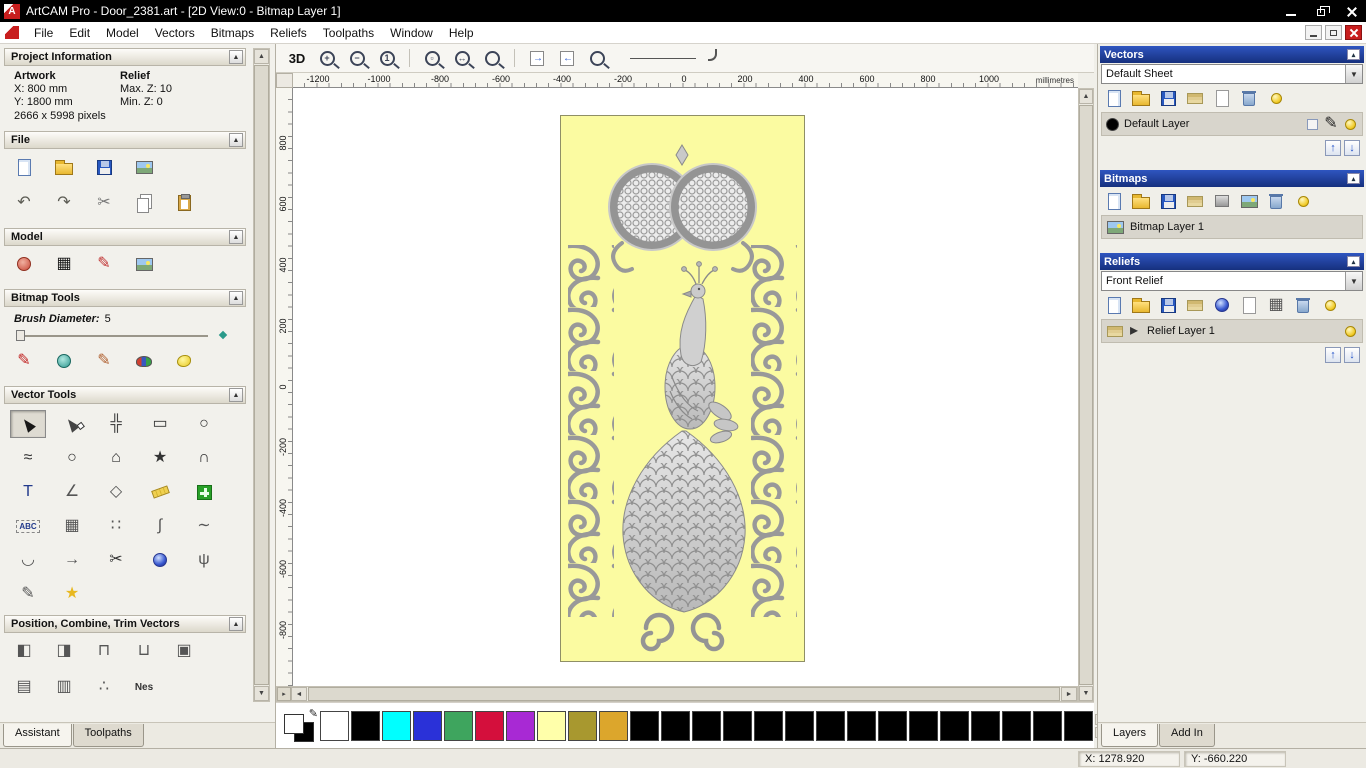 The image size is (1366, 768). What do you see at coordinates (1232, 281) in the screenshot?
I see `relief-select: Front Relief ▼` at bounding box center [1232, 281].